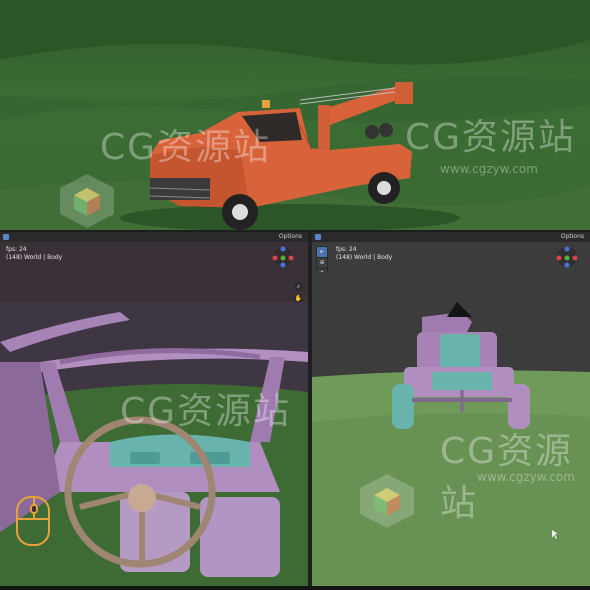 Image resolution: width=590 pixels, height=590 pixels. I want to click on viewport-right-header: Options, so click(451, 237).